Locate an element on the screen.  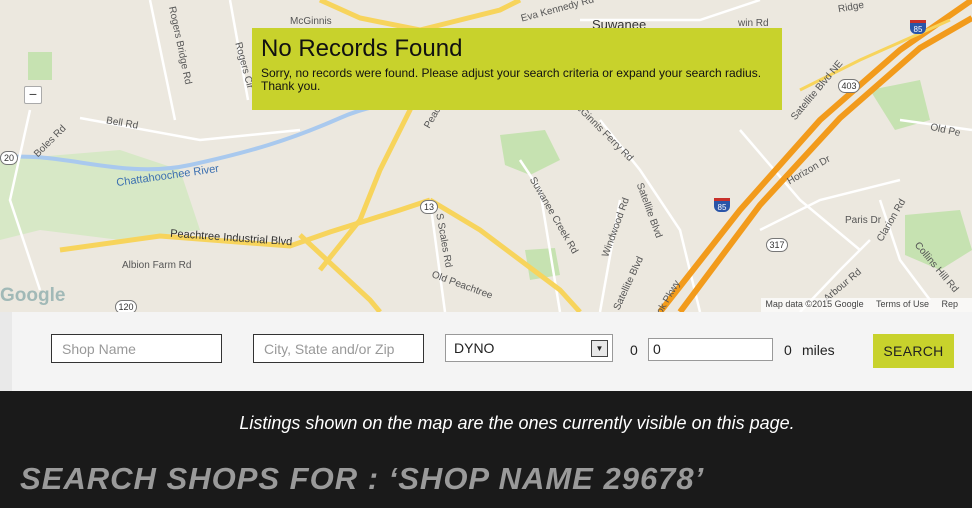
shop-name-input: Shop Name is located at coordinates (136, 348).